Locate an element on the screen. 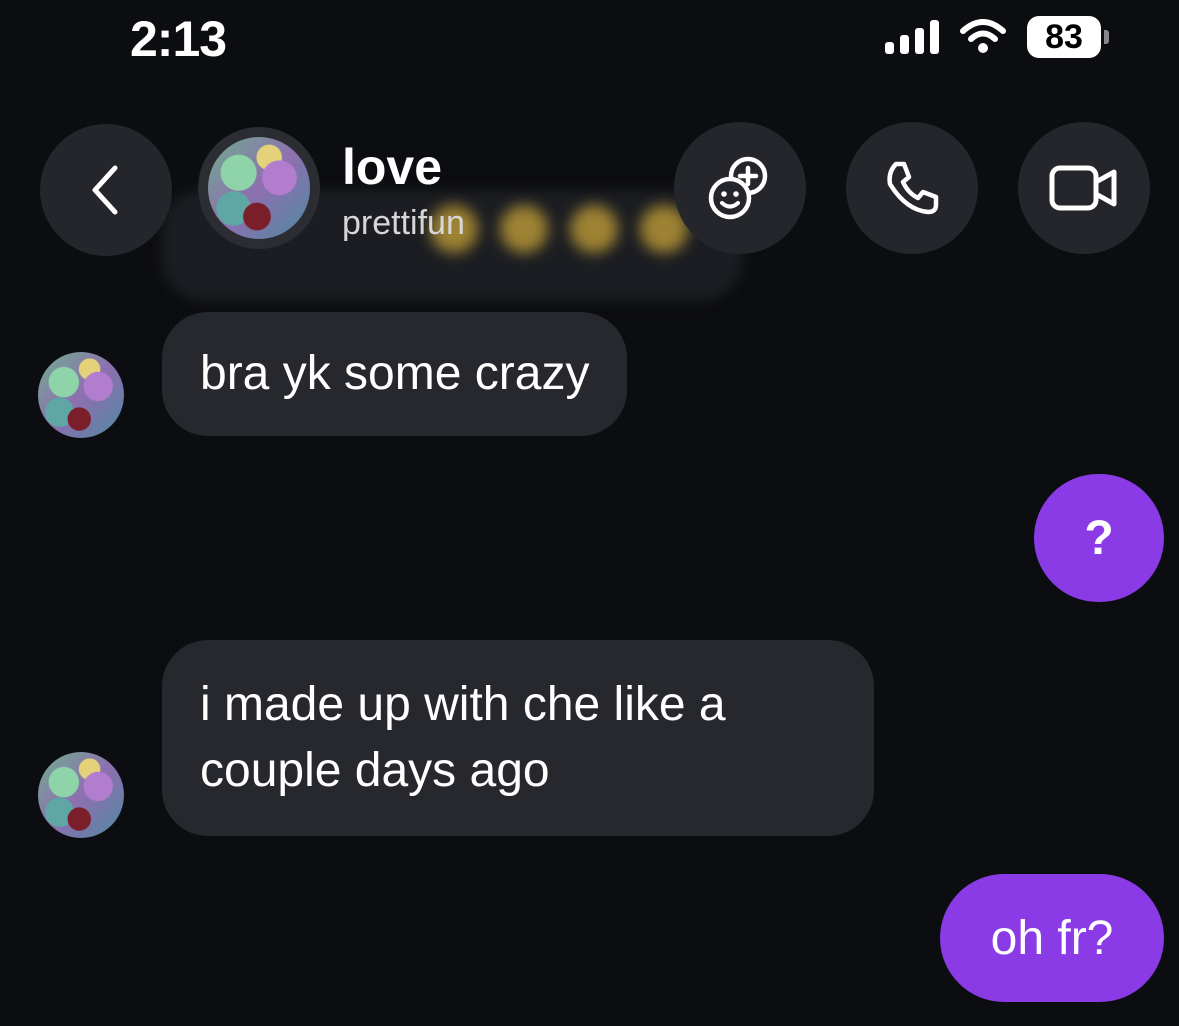 The image size is (1179, 1026). message-text: ? is located at coordinates (1099, 538).